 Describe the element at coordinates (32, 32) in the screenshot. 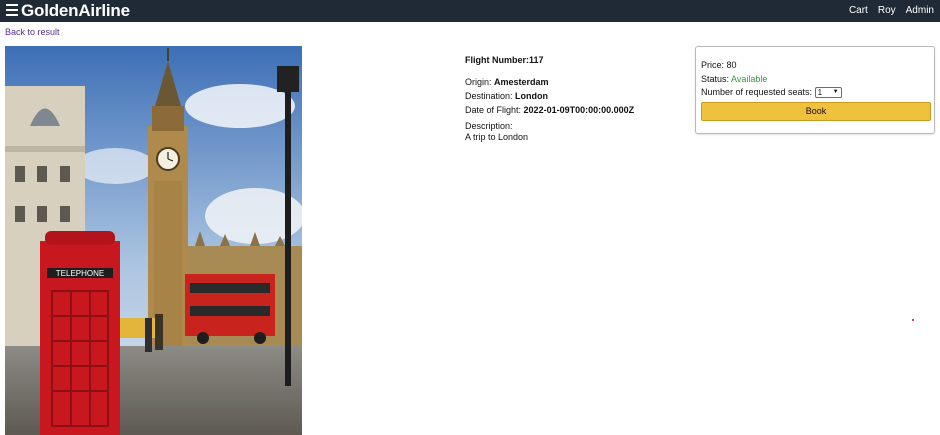

I see `back-to-result-link: Back to result` at that location.